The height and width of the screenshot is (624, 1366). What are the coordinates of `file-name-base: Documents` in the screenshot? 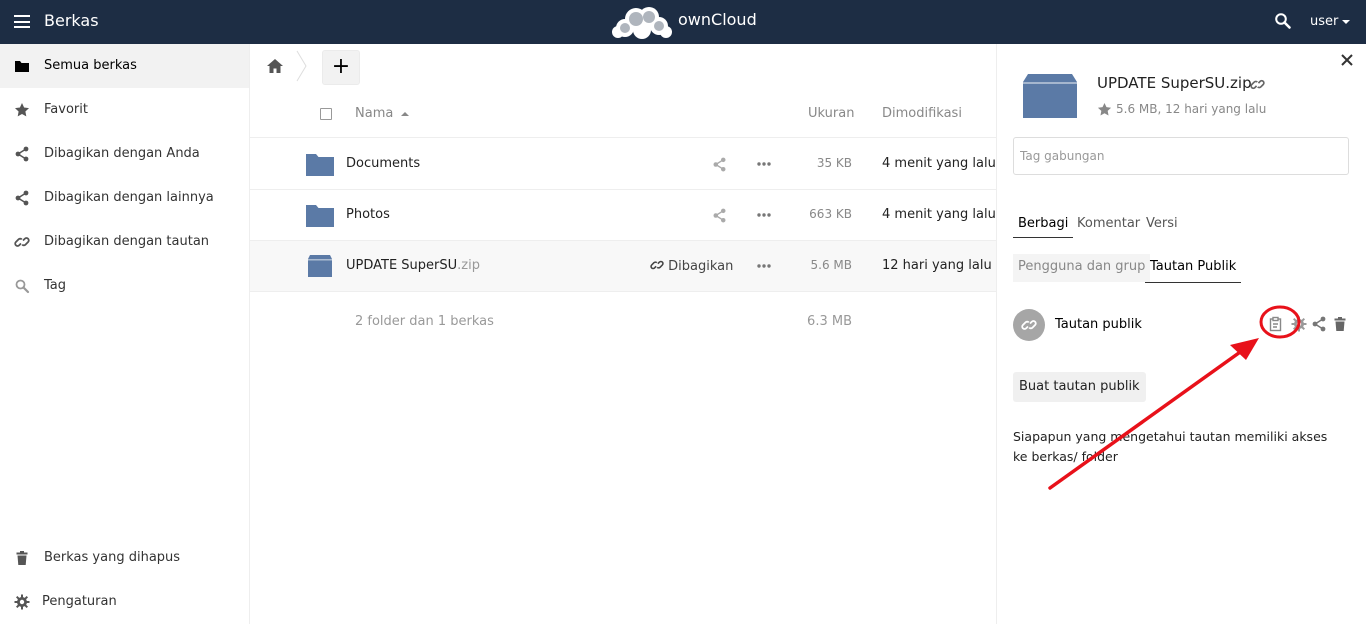 It's located at (383, 163).